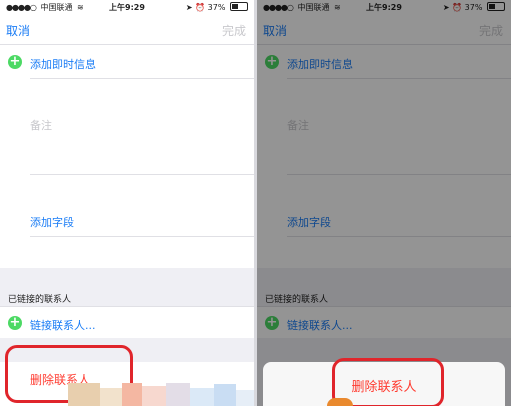 The width and height of the screenshot is (511, 406). I want to click on location-arrow-icon: ➤, so click(189, 7).